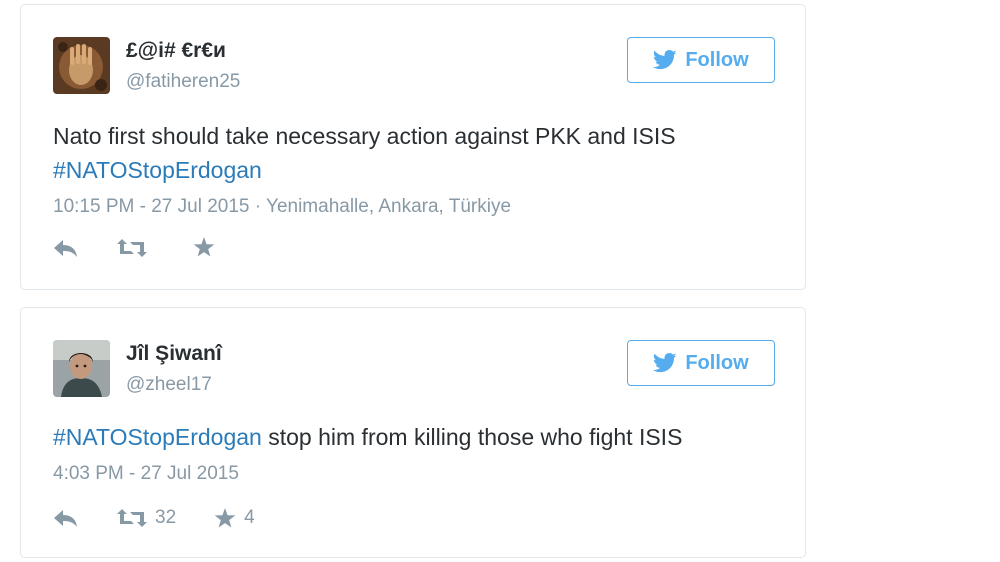 The height and width of the screenshot is (562, 1000). I want to click on tweet-actions, so click(157, 247).